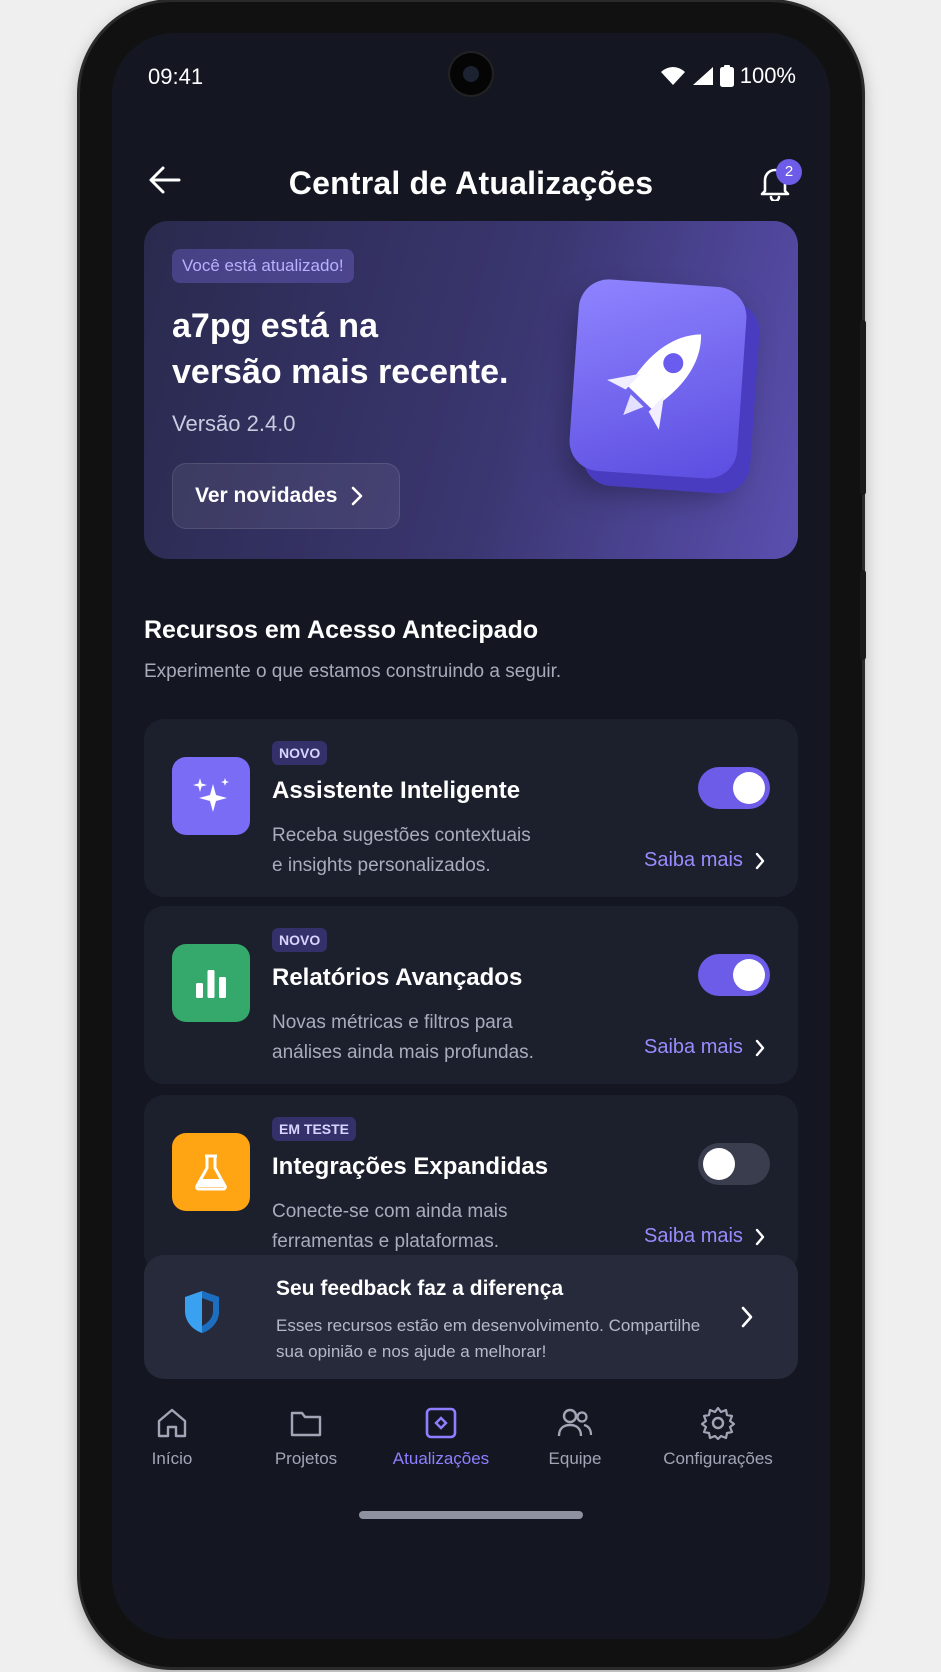 The image size is (941, 1672). I want to click on desc-line-1: Novas métricas e filtros para, so click(392, 1022).